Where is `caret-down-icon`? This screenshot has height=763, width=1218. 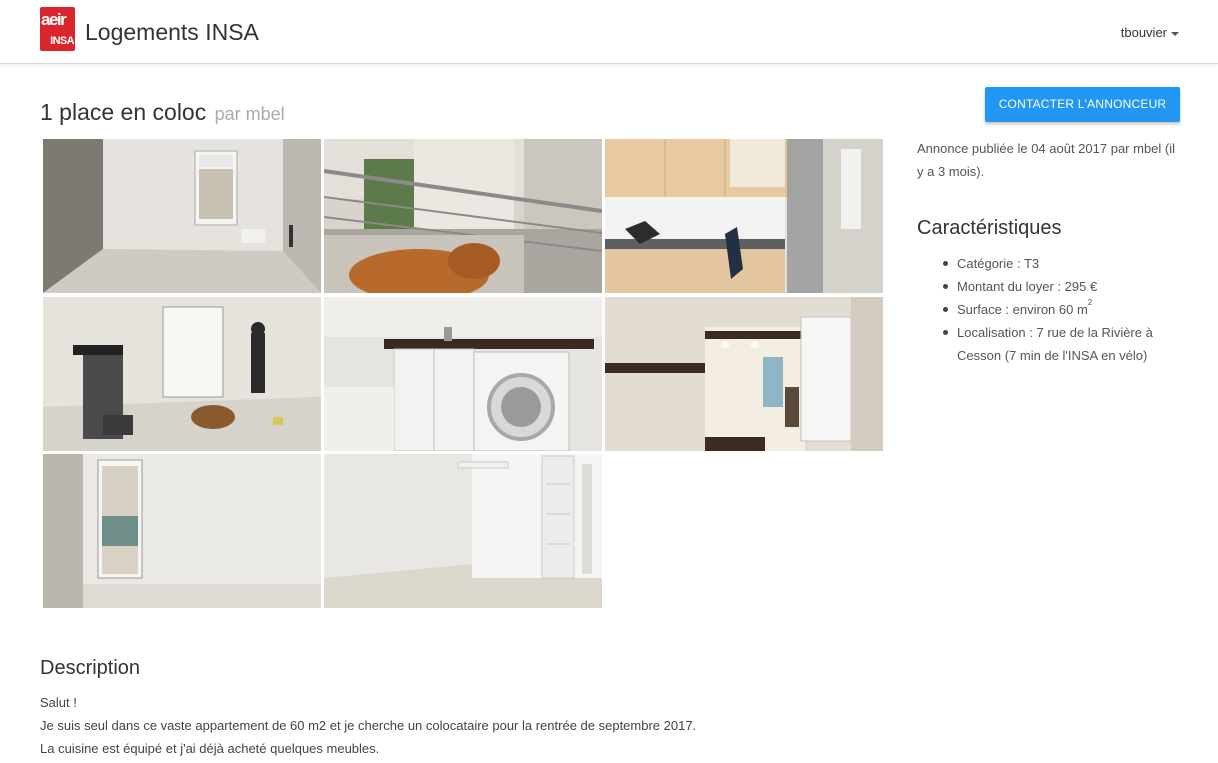
caret-down-icon is located at coordinates (1175, 33).